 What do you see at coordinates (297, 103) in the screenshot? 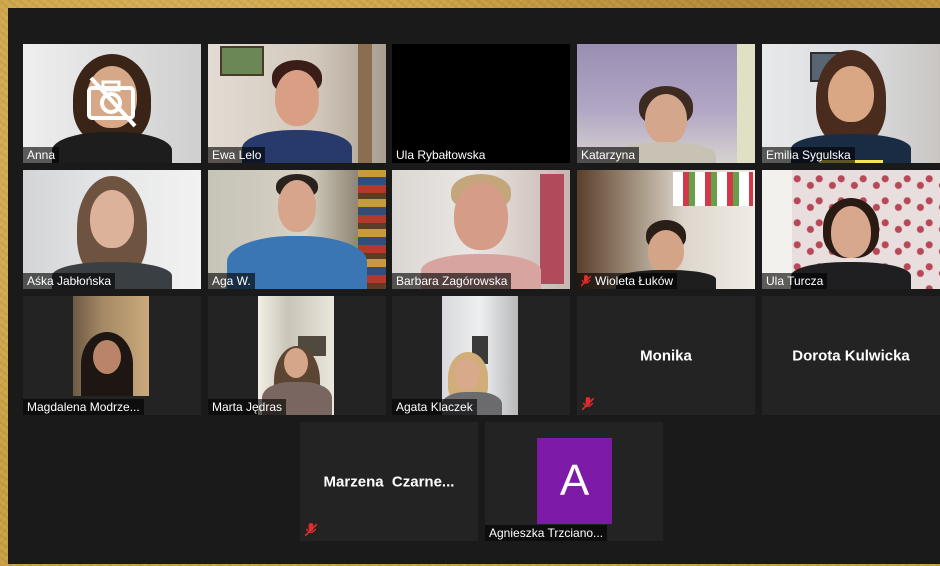
I see `participant-tile-ewa-lelo: Ewa Lelo` at bounding box center [297, 103].